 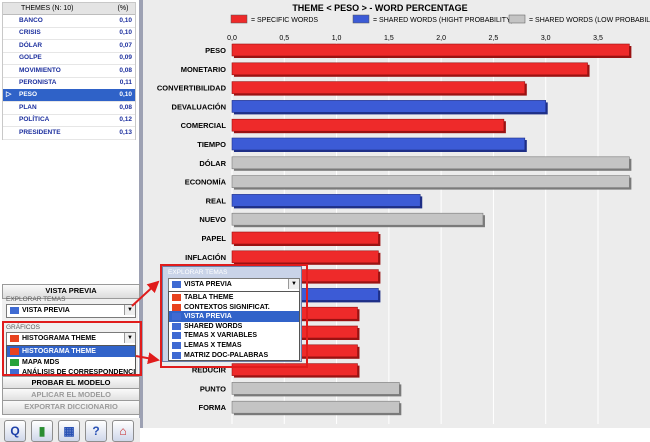 I want to click on theme-percentage: 0,12, so click(x=125, y=120).